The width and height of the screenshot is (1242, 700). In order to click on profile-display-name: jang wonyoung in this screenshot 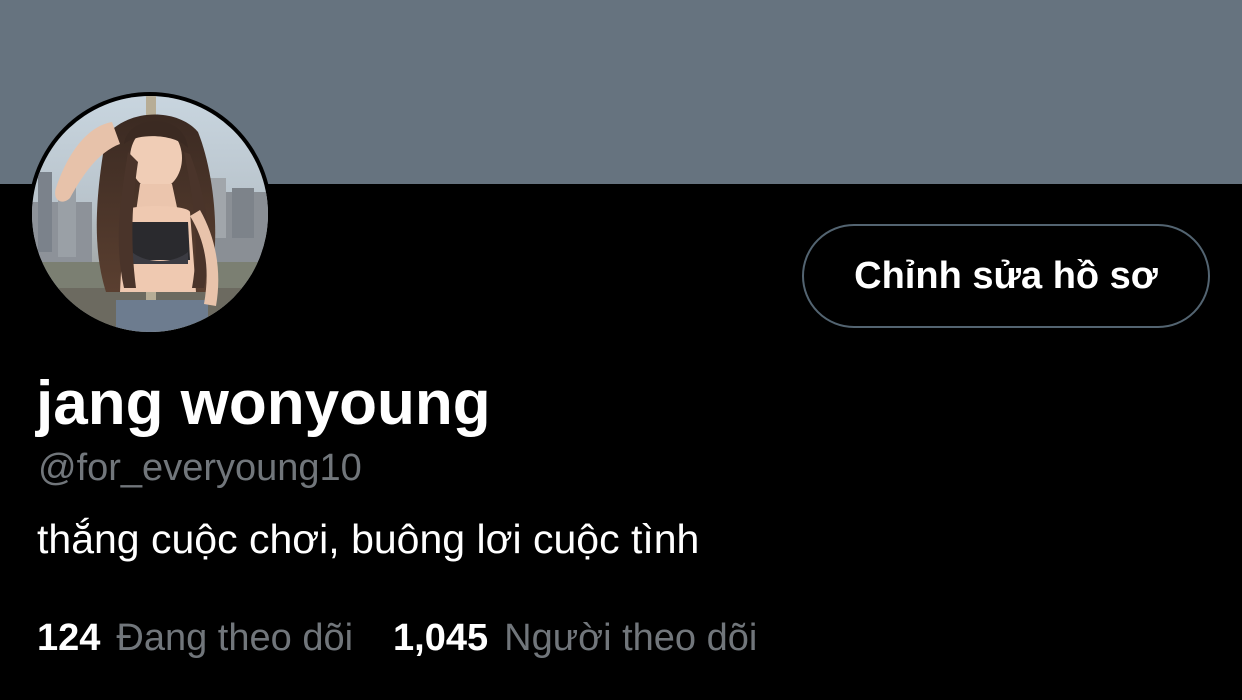, I will do `click(263, 403)`.